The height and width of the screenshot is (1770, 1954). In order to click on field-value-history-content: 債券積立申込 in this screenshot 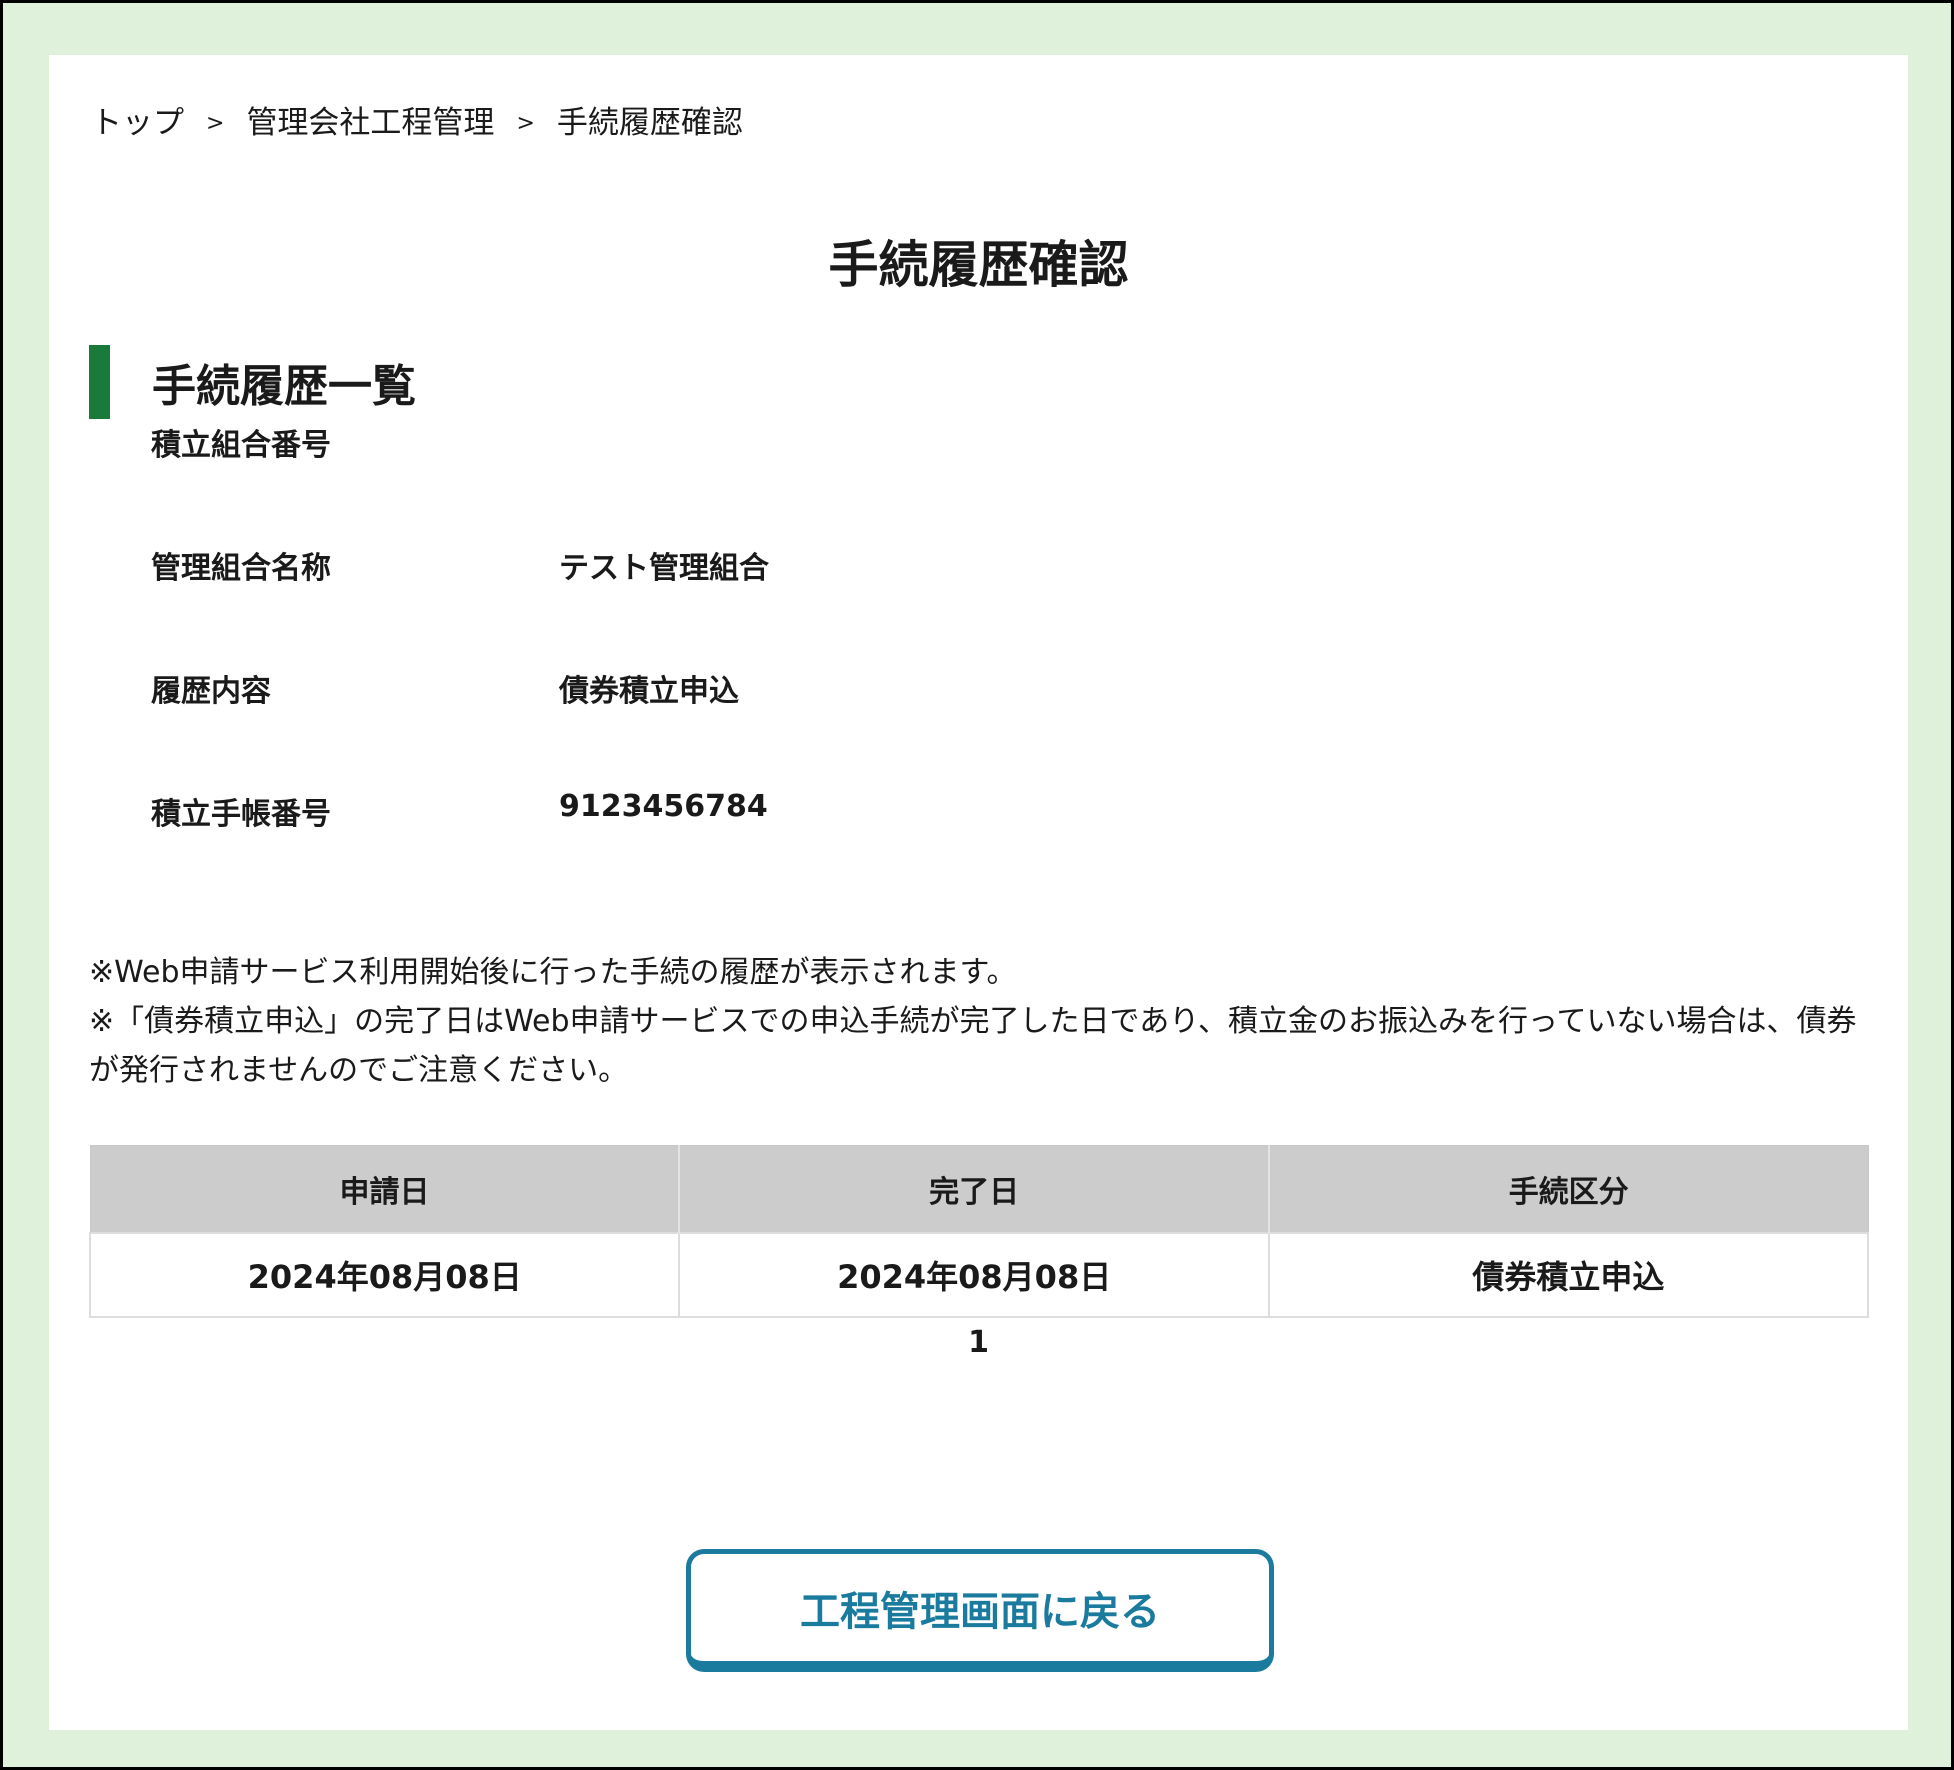, I will do `click(649, 691)`.